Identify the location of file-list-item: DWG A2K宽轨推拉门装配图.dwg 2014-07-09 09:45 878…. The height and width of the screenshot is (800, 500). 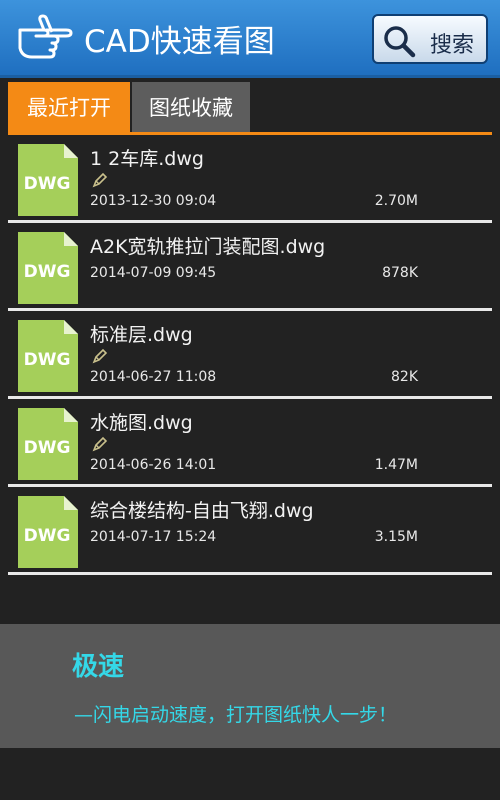
(250, 268).